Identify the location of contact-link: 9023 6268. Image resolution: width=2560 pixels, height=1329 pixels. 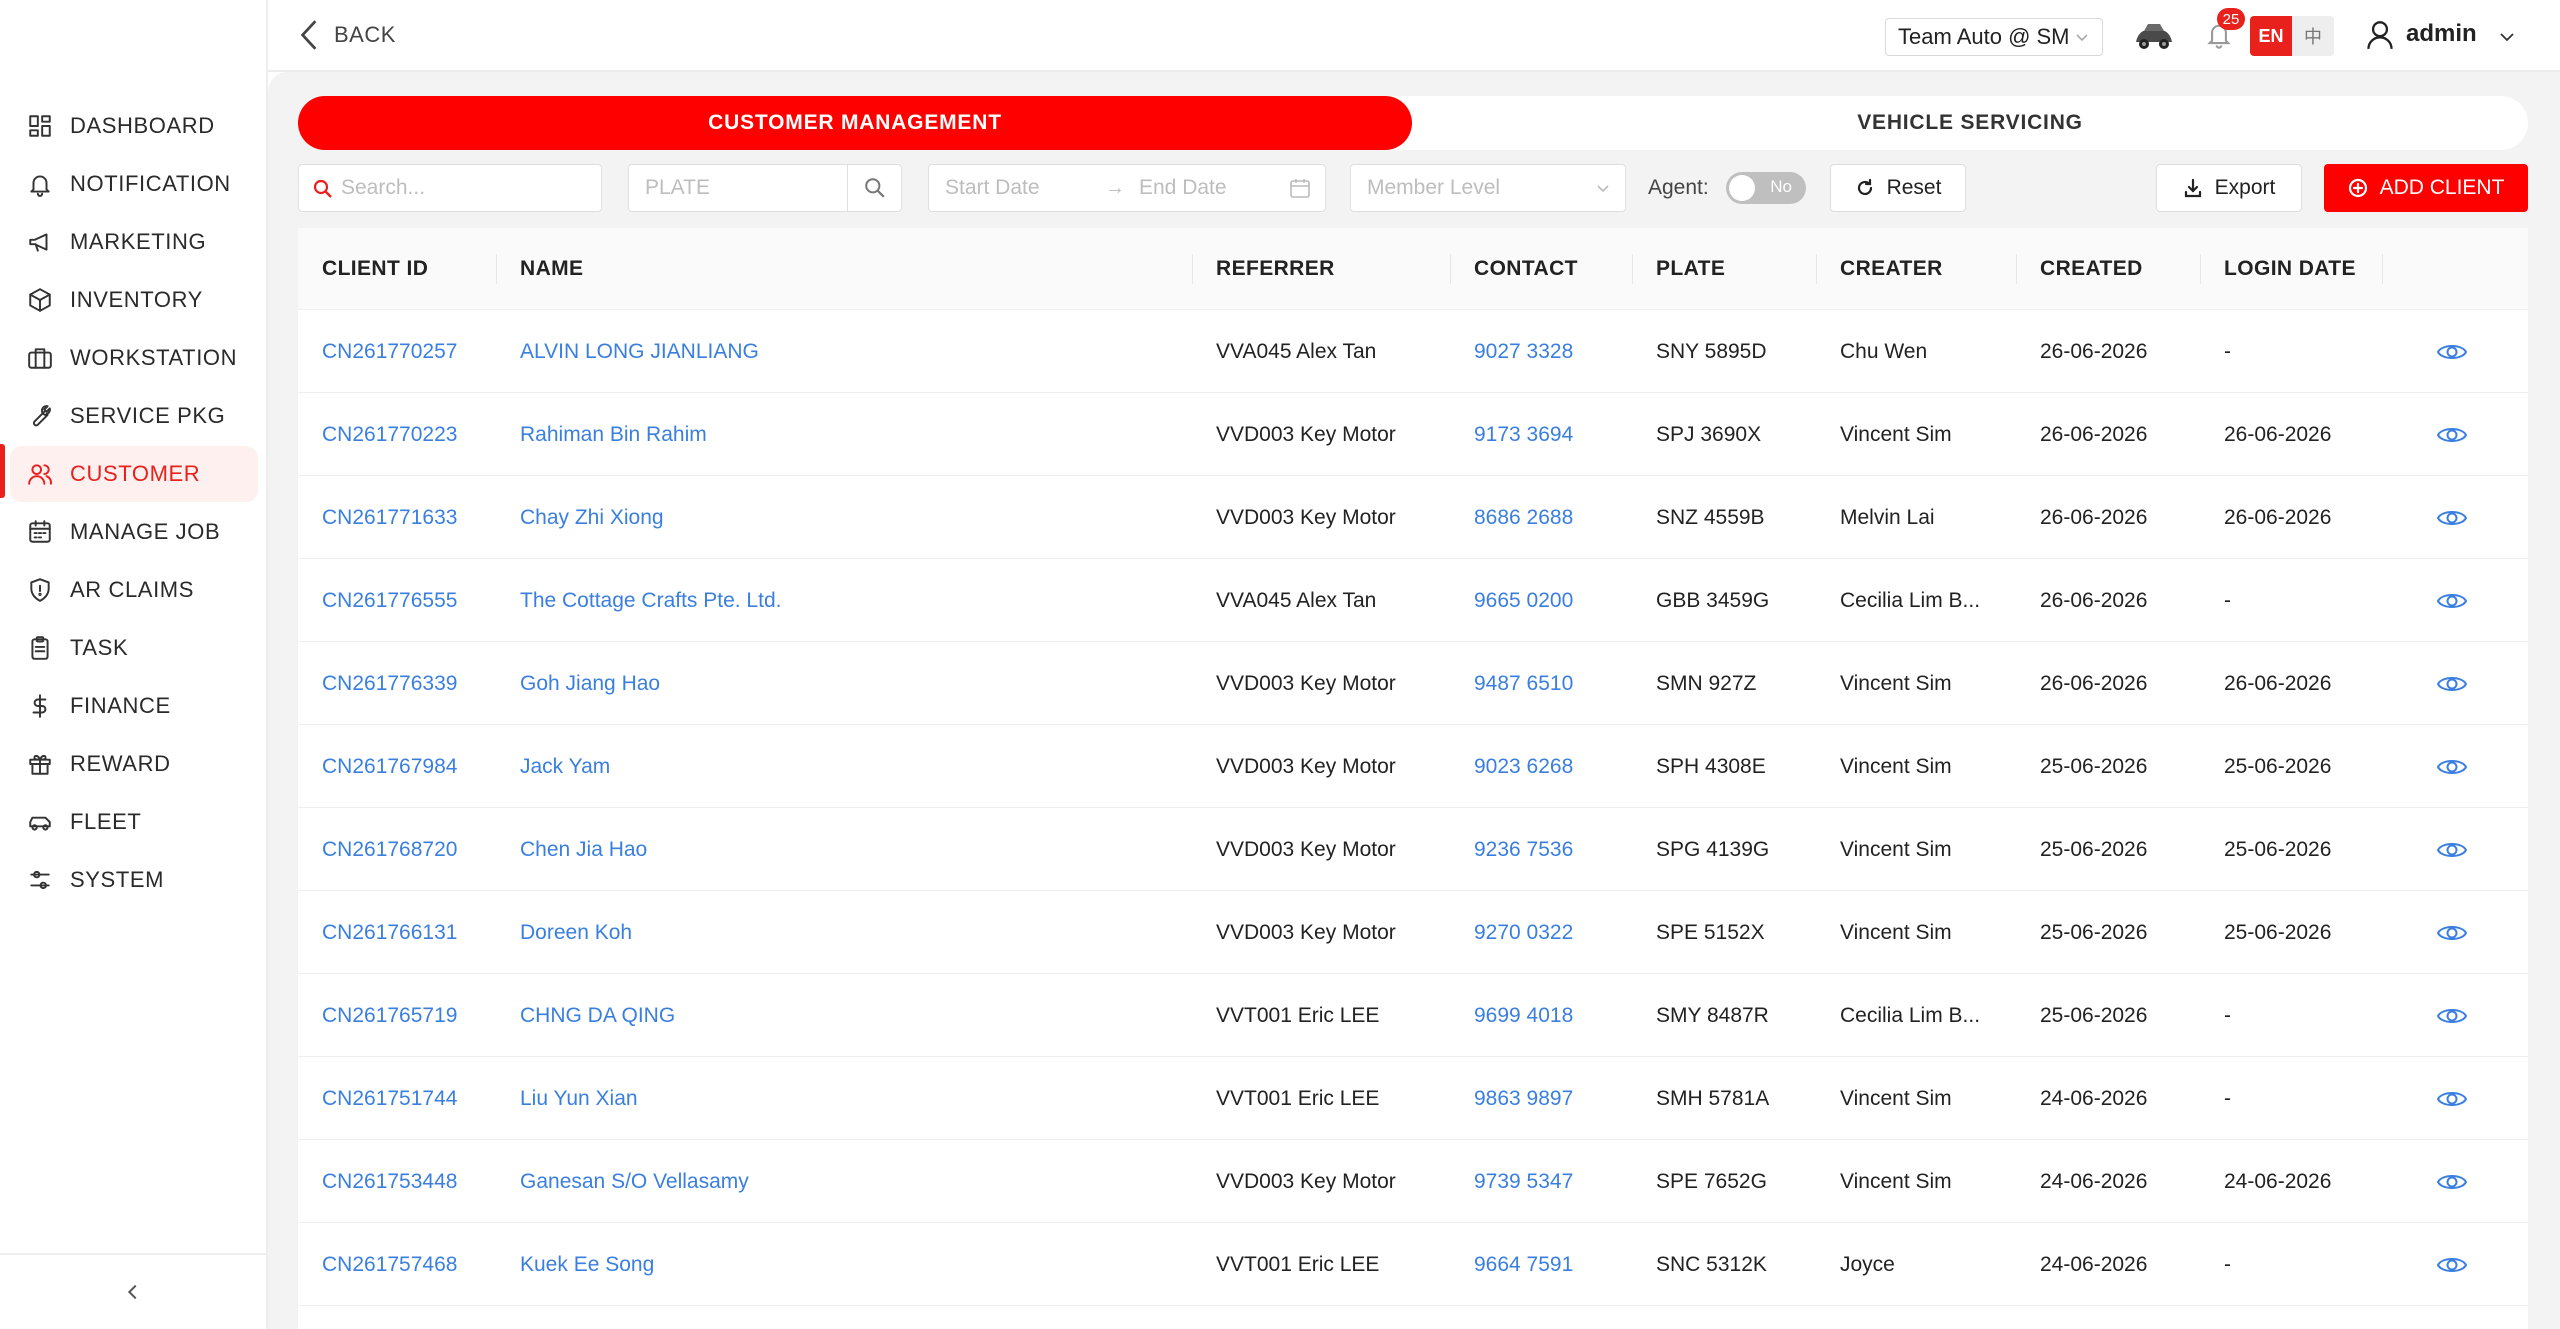
(1523, 766).